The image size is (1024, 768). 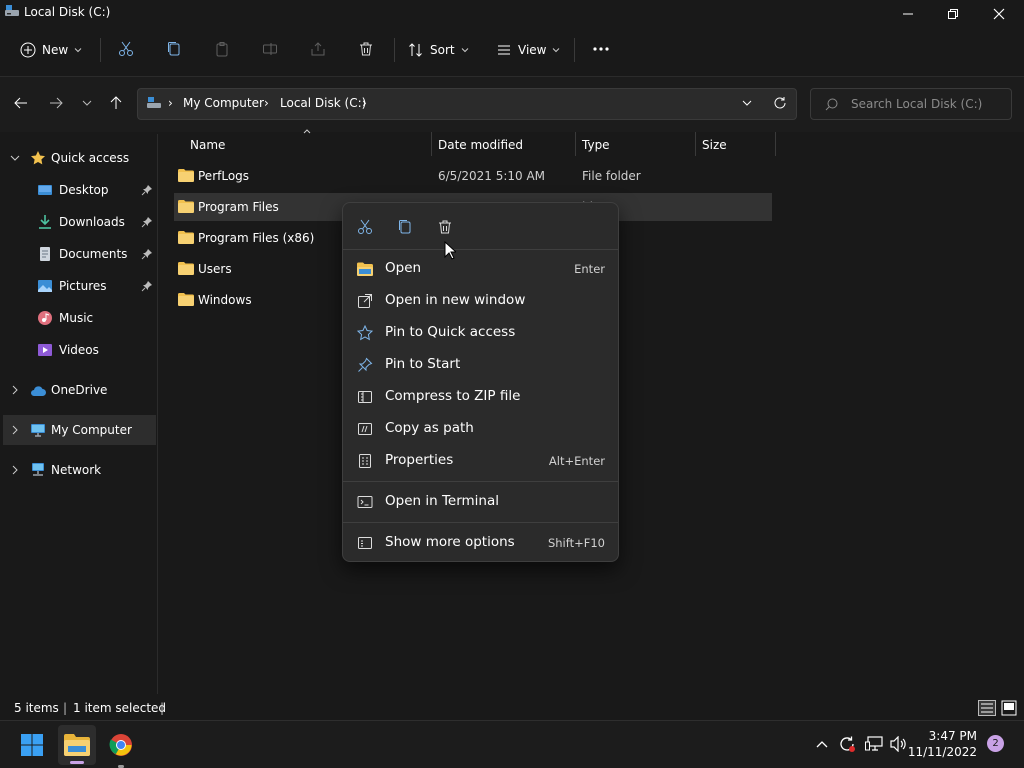 I want to click on sidebar-label: Downloads, so click(x=92, y=222).